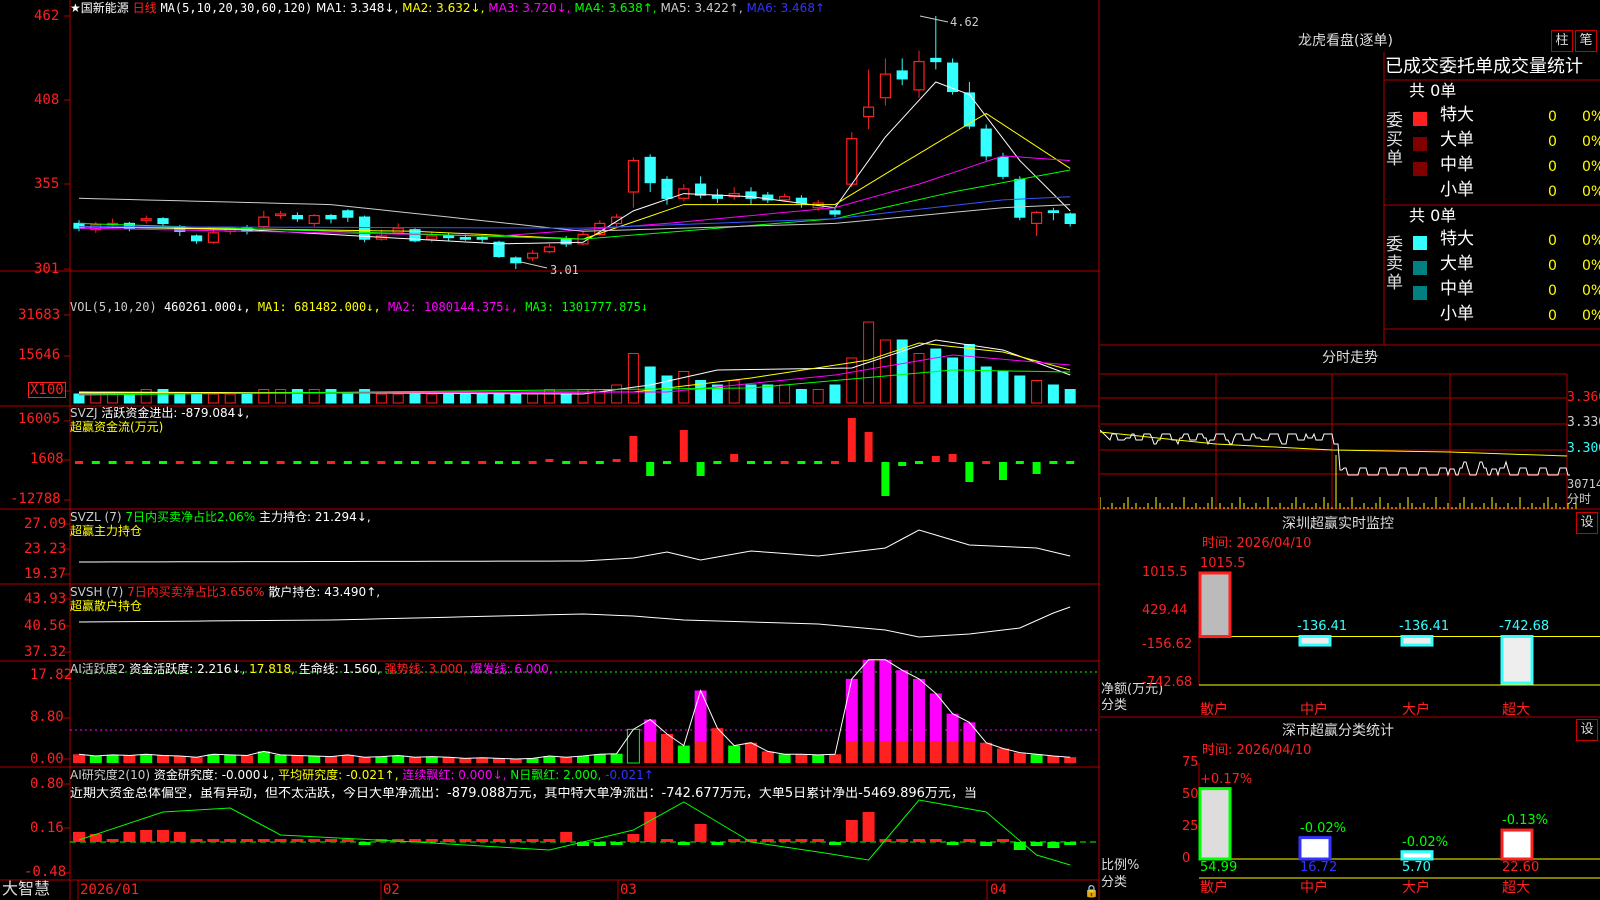 This screenshot has height=900, width=1600. I want to click on lock-icon: 🔒, so click(1091, 891).